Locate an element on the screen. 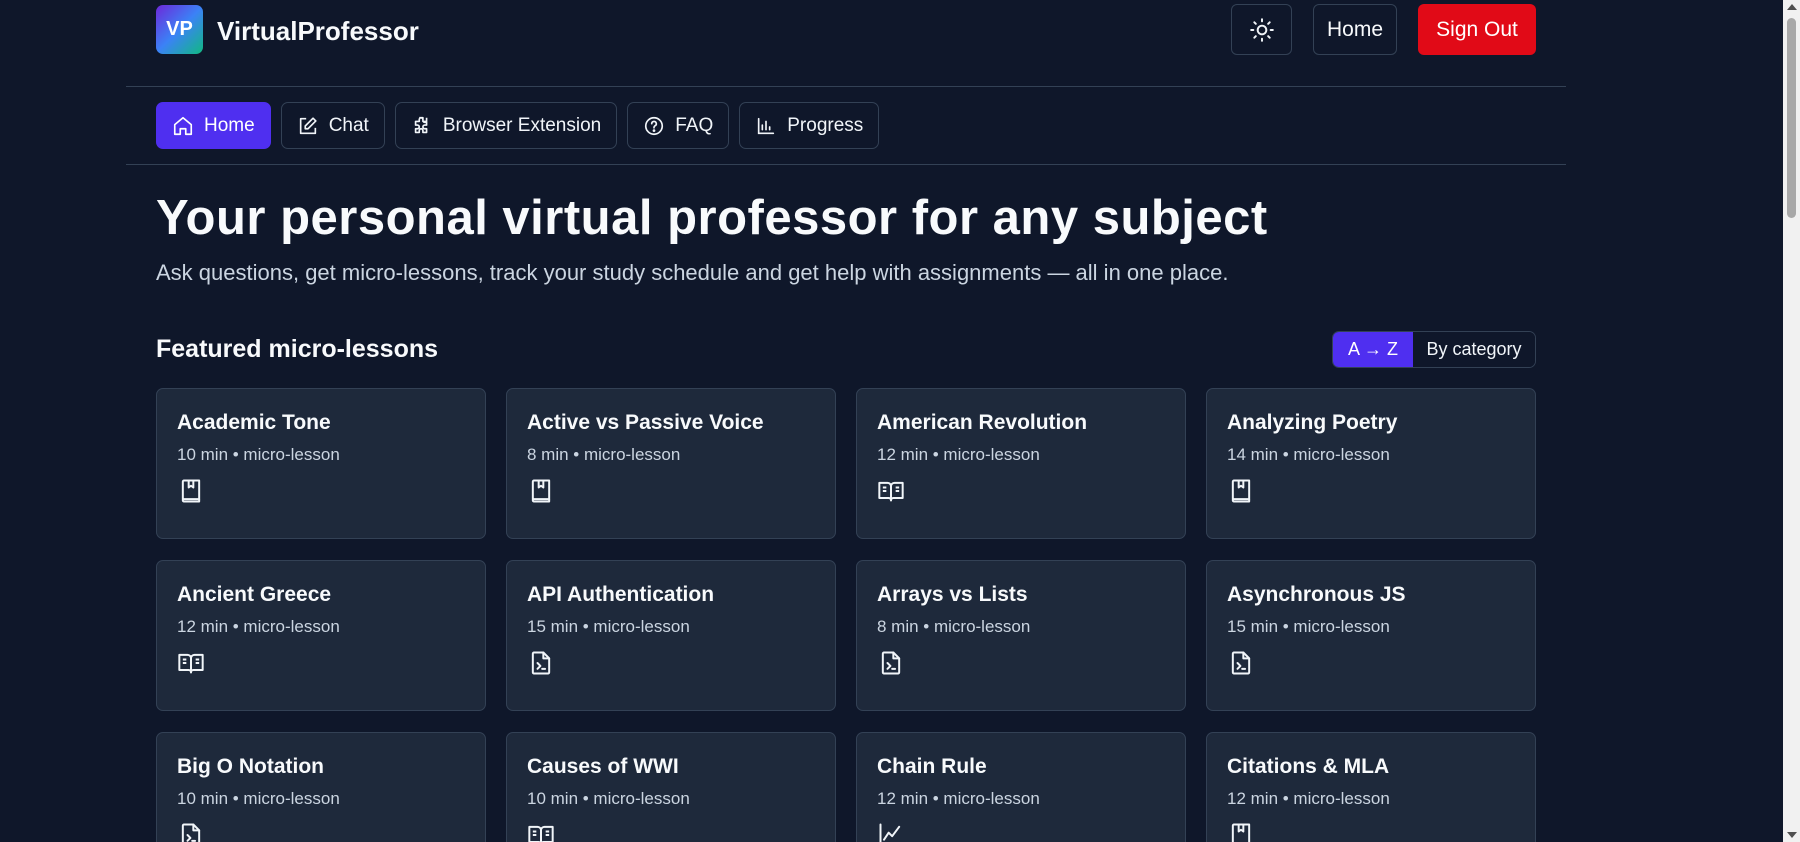  chart-icon is located at coordinates (766, 125).